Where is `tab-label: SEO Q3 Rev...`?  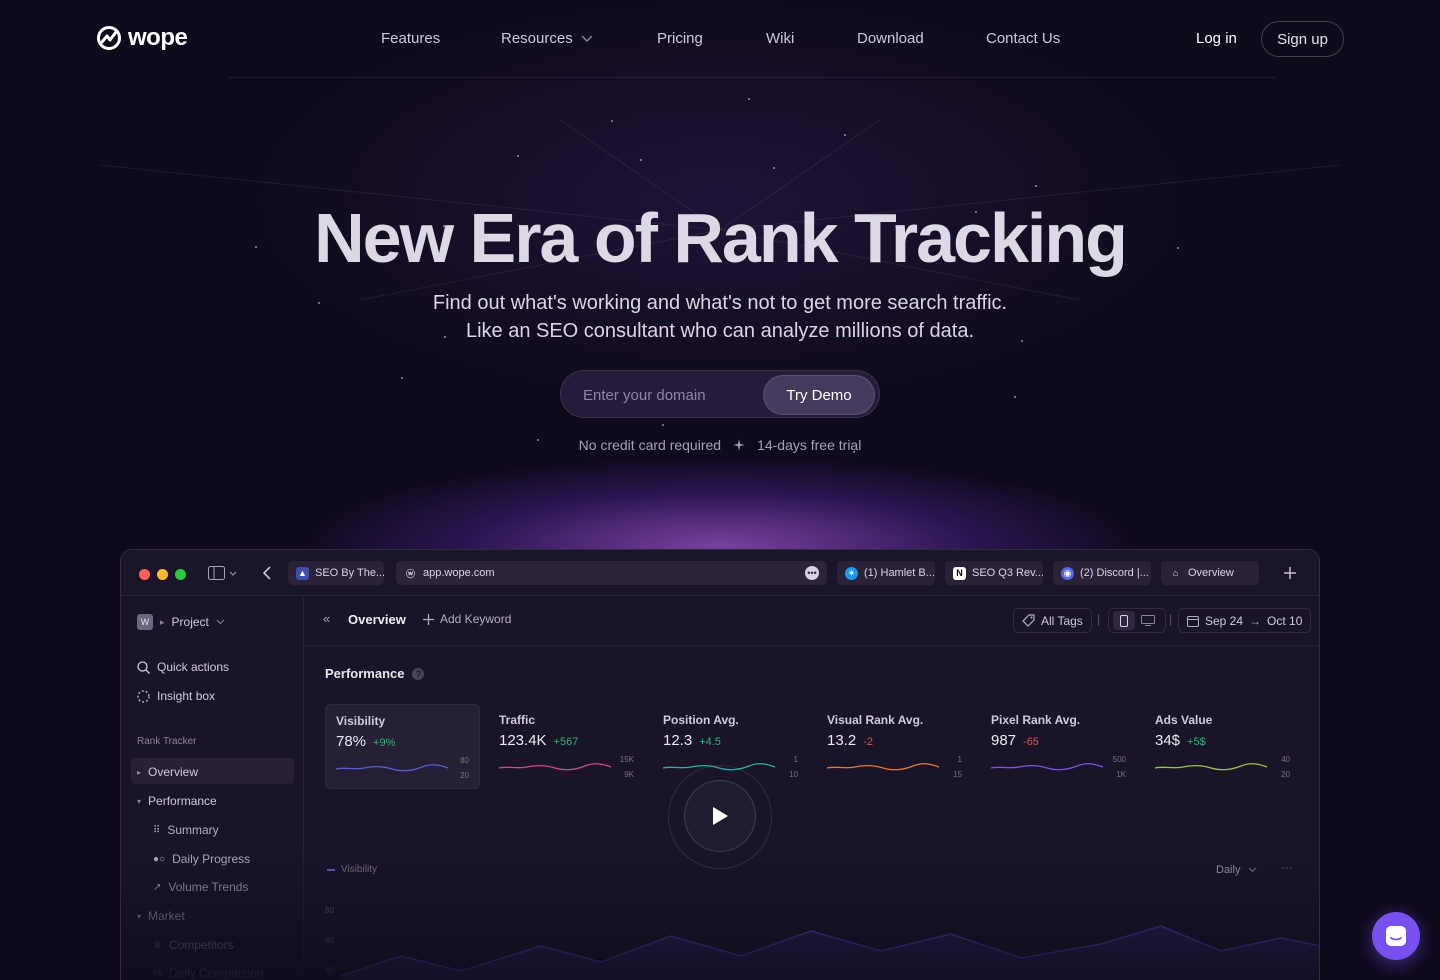 tab-label: SEO Q3 Rev... is located at coordinates (1007, 573).